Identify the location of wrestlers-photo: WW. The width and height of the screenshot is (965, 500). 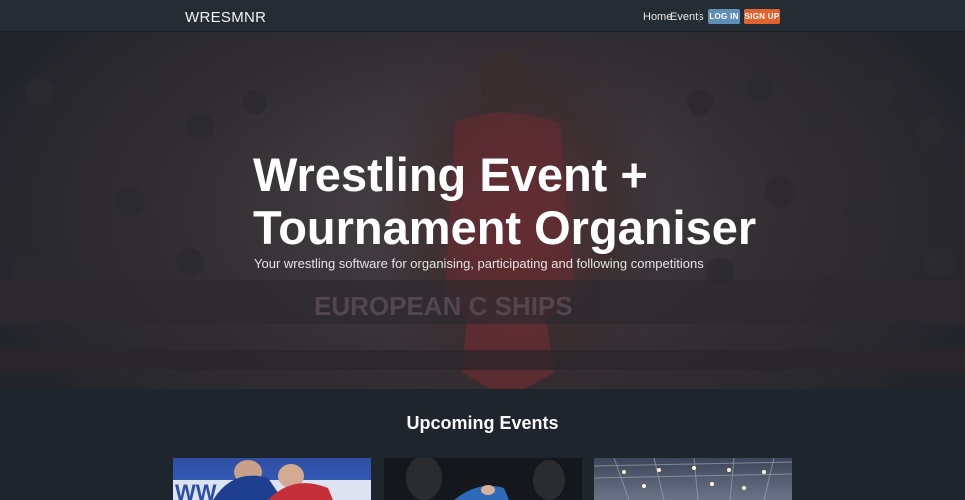
(272, 480).